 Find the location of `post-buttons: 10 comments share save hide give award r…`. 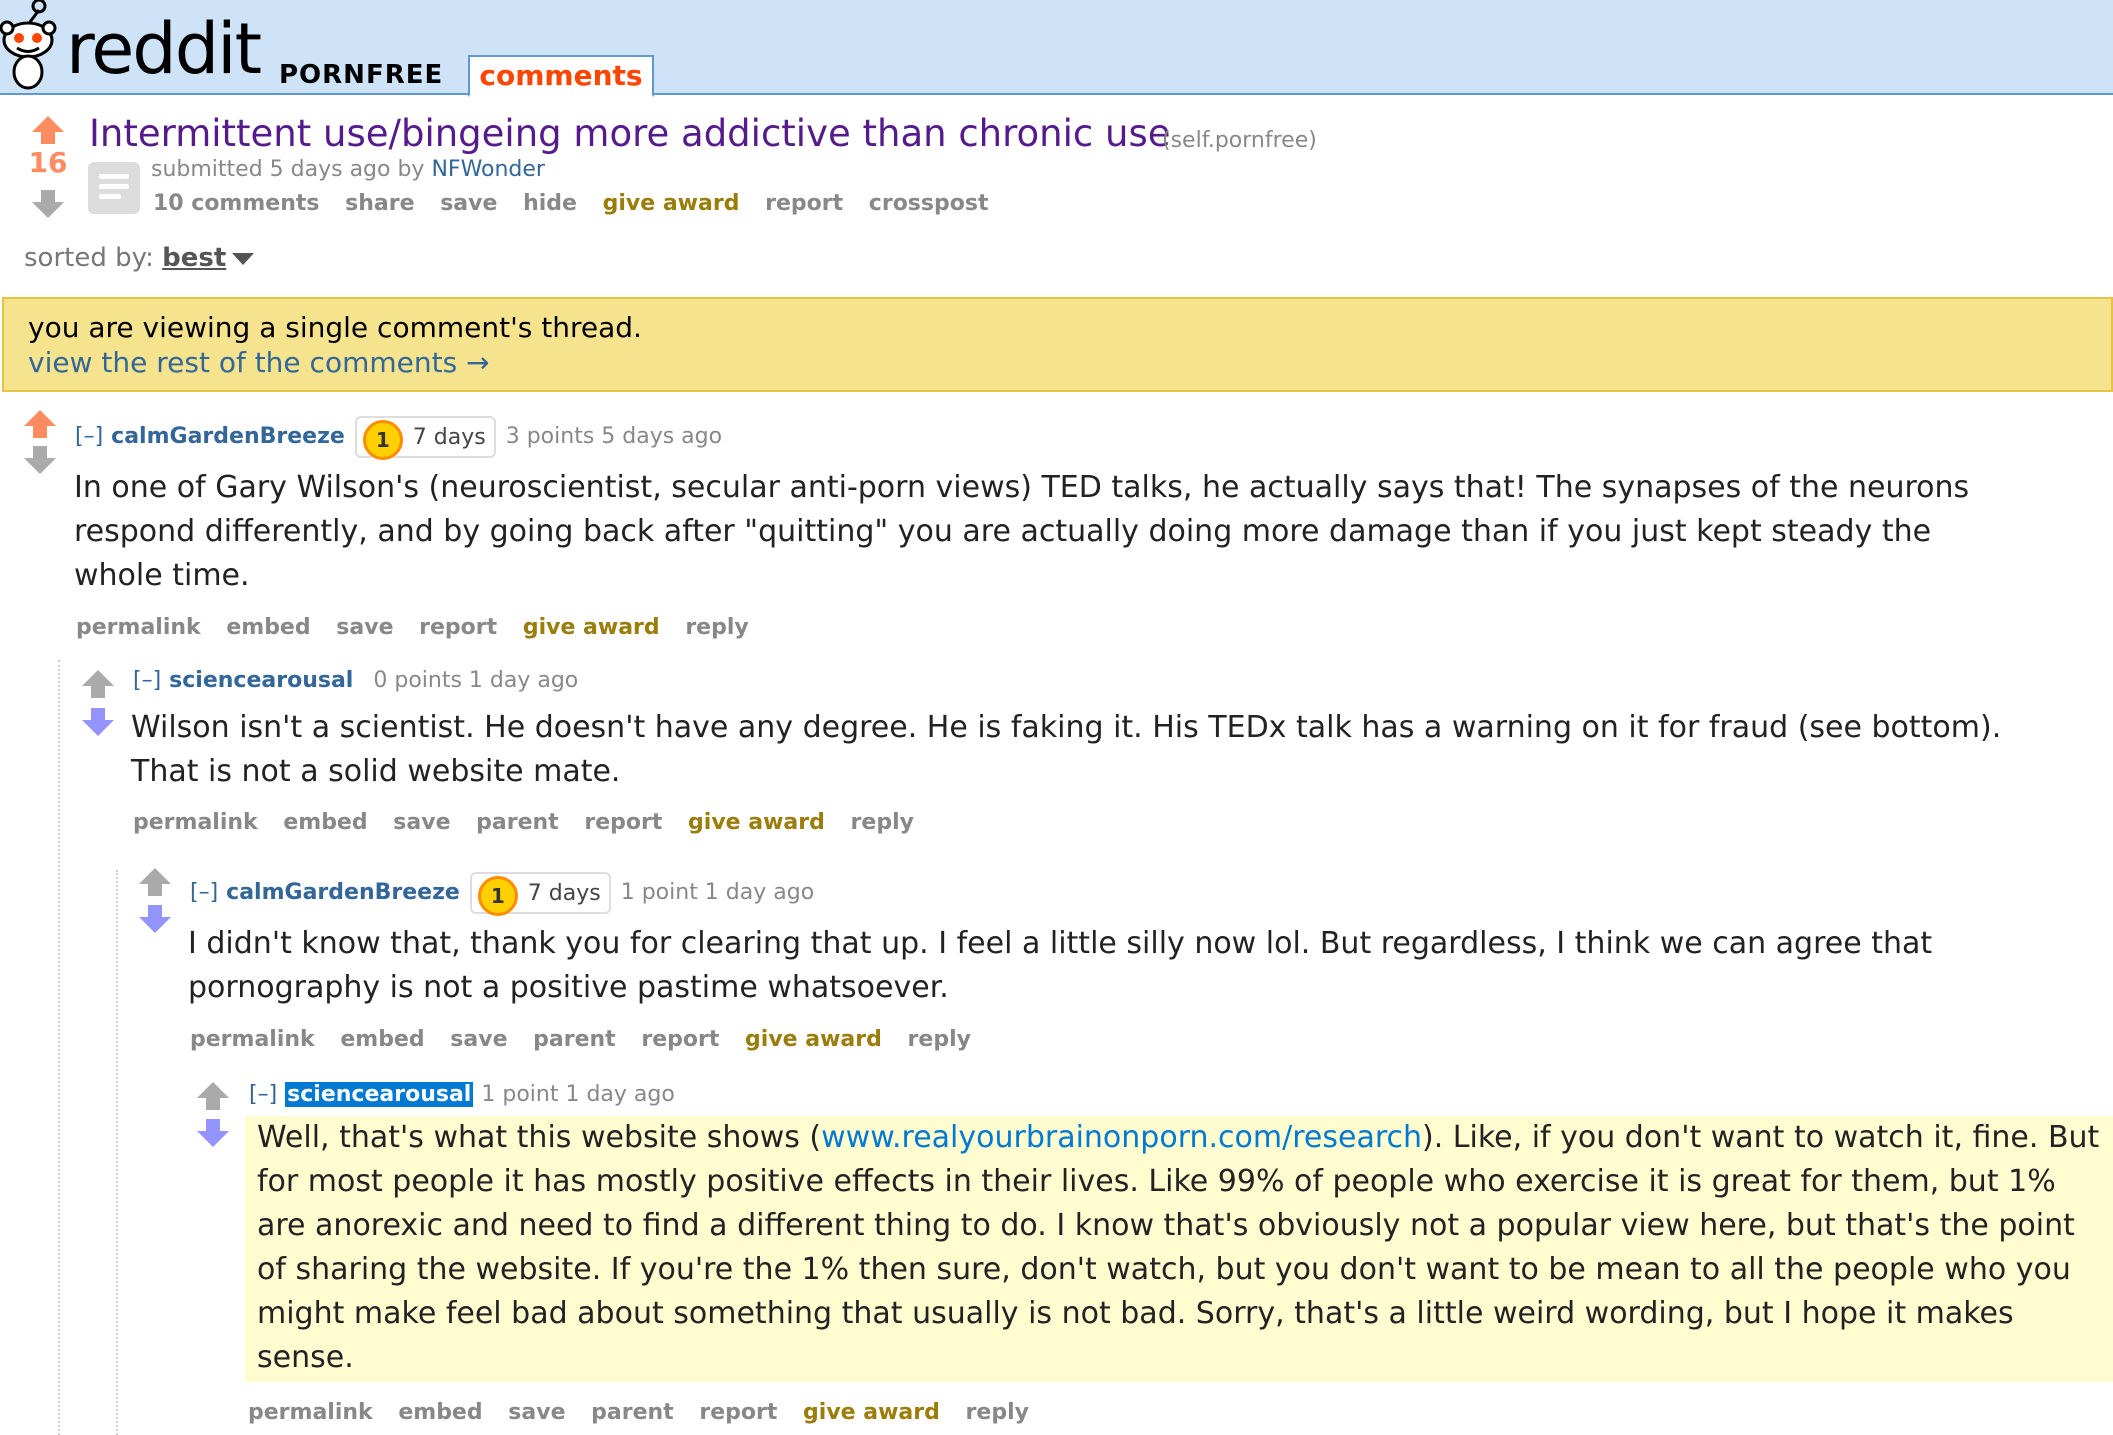

post-buttons: 10 comments share save hide give award r… is located at coordinates (579, 203).